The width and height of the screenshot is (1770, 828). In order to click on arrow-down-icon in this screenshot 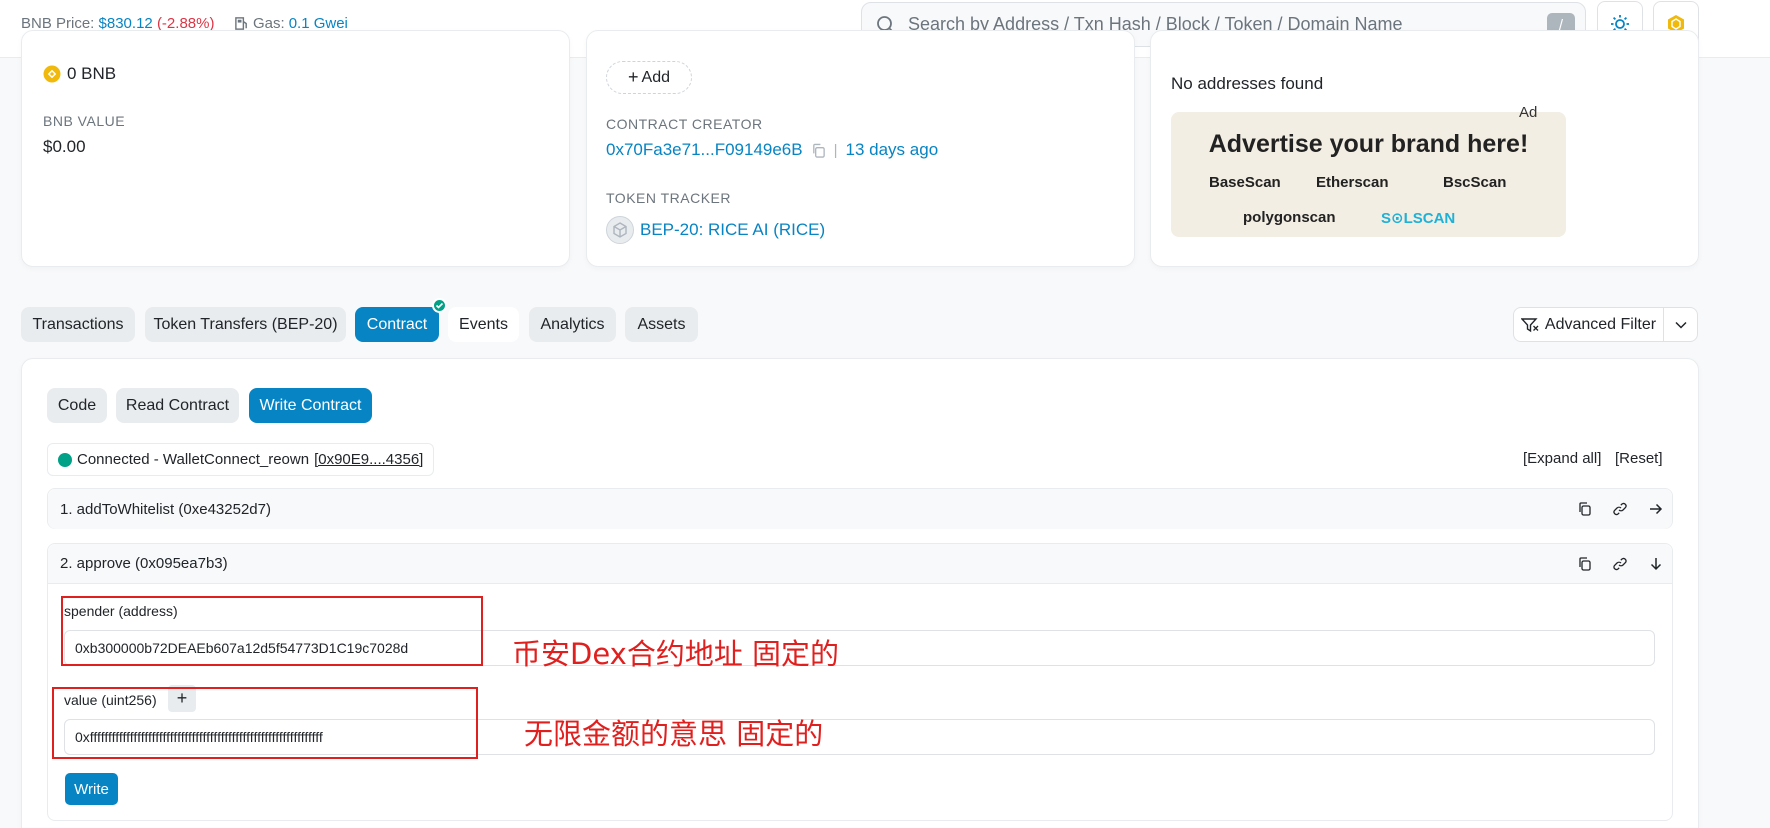, I will do `click(1656, 564)`.